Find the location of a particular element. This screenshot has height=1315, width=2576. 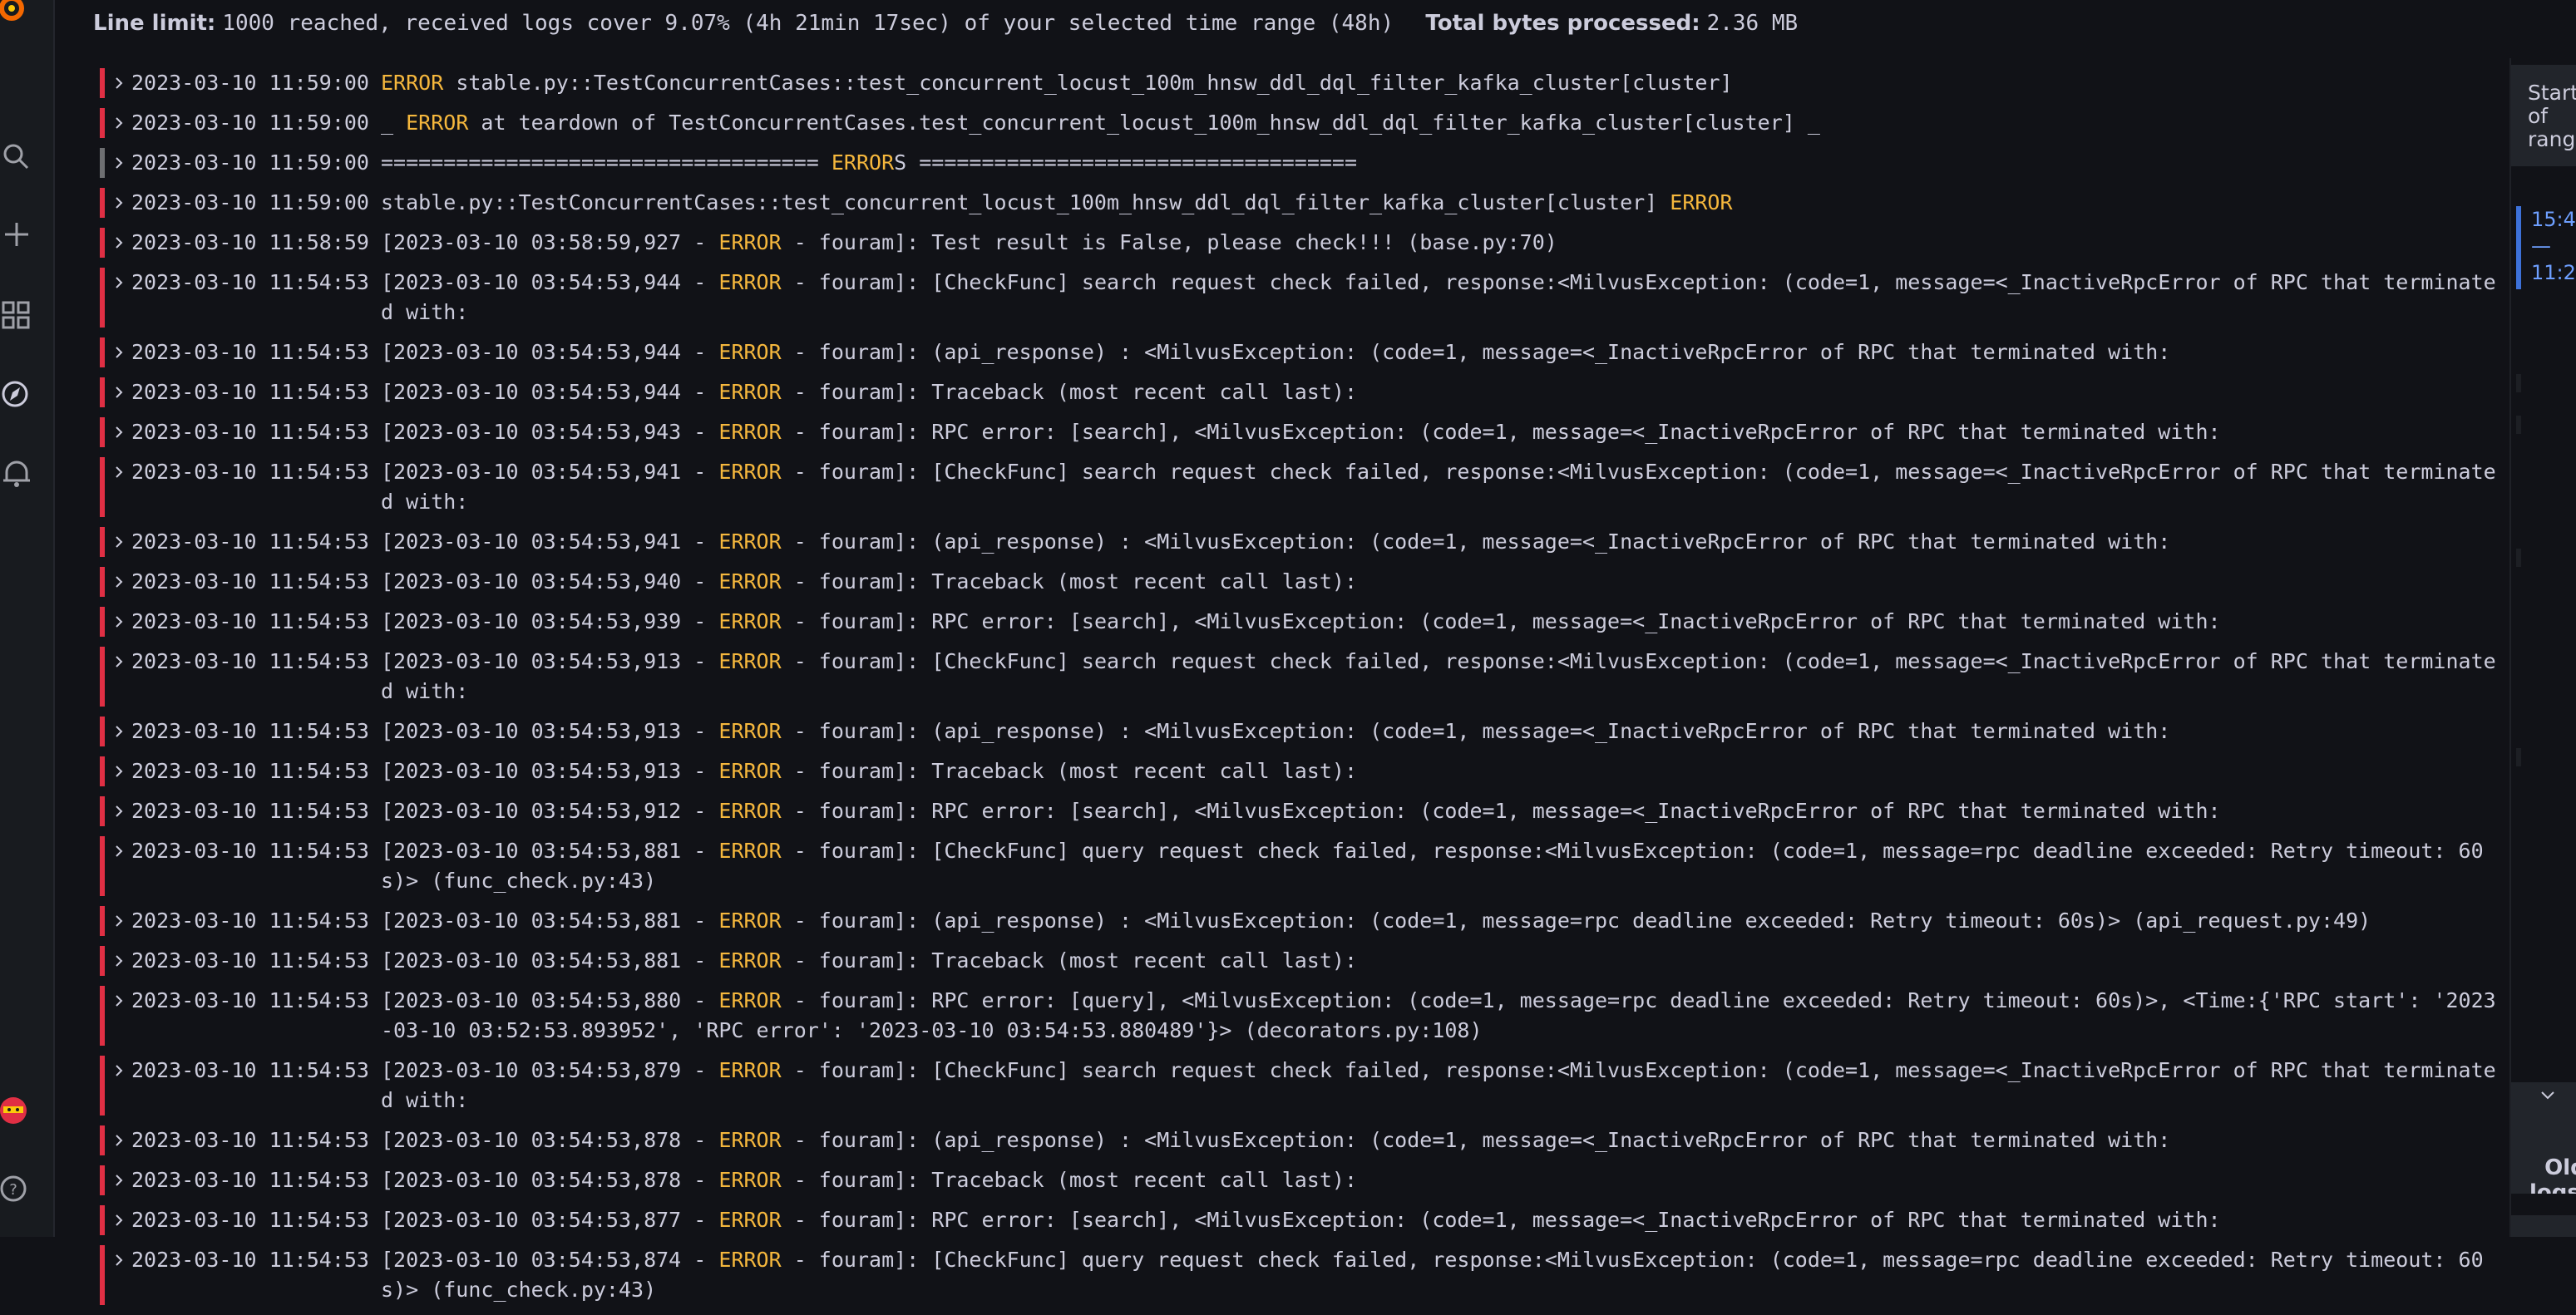

plus-icon is located at coordinates (16, 234).